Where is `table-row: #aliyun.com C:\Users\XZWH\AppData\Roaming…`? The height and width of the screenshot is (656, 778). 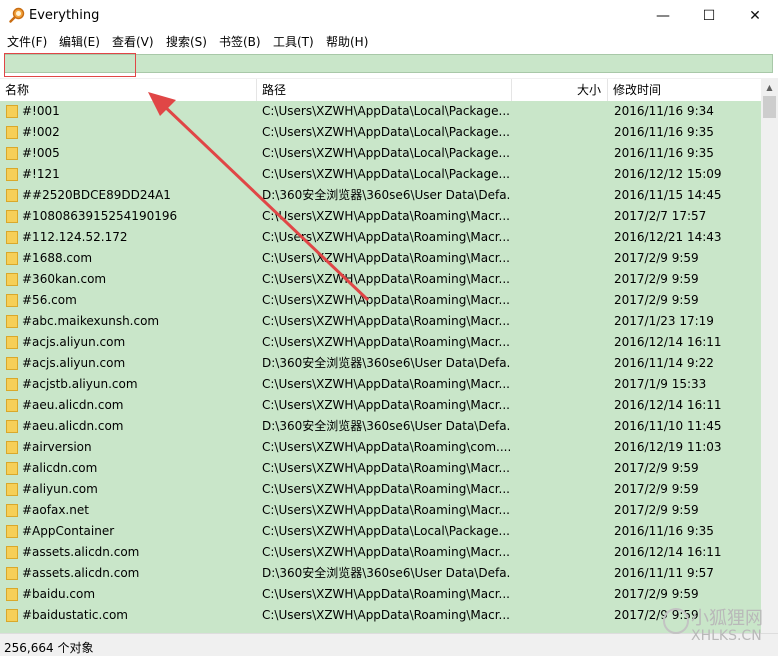 table-row: #aliyun.com C:\Users\XZWH\AppData\Roaming… is located at coordinates (380, 489).